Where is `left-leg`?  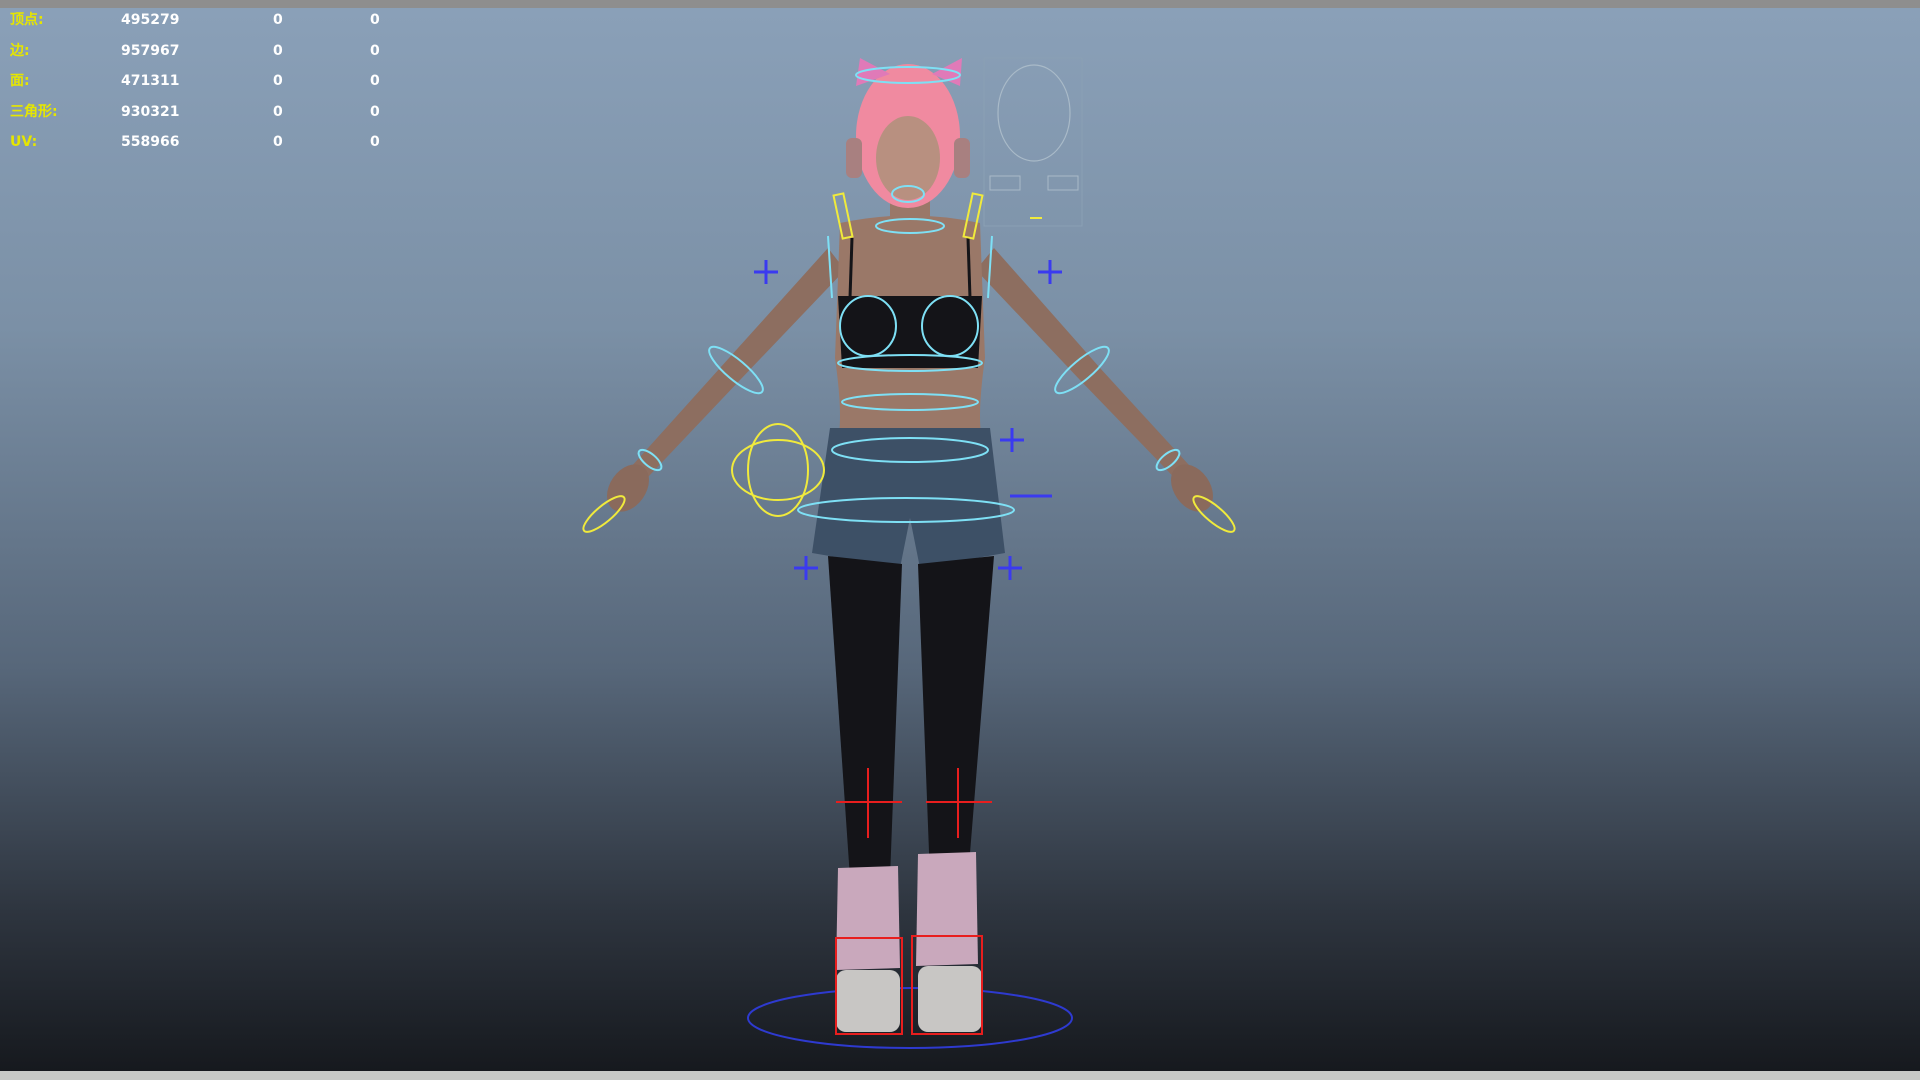 left-leg is located at coordinates (865, 717).